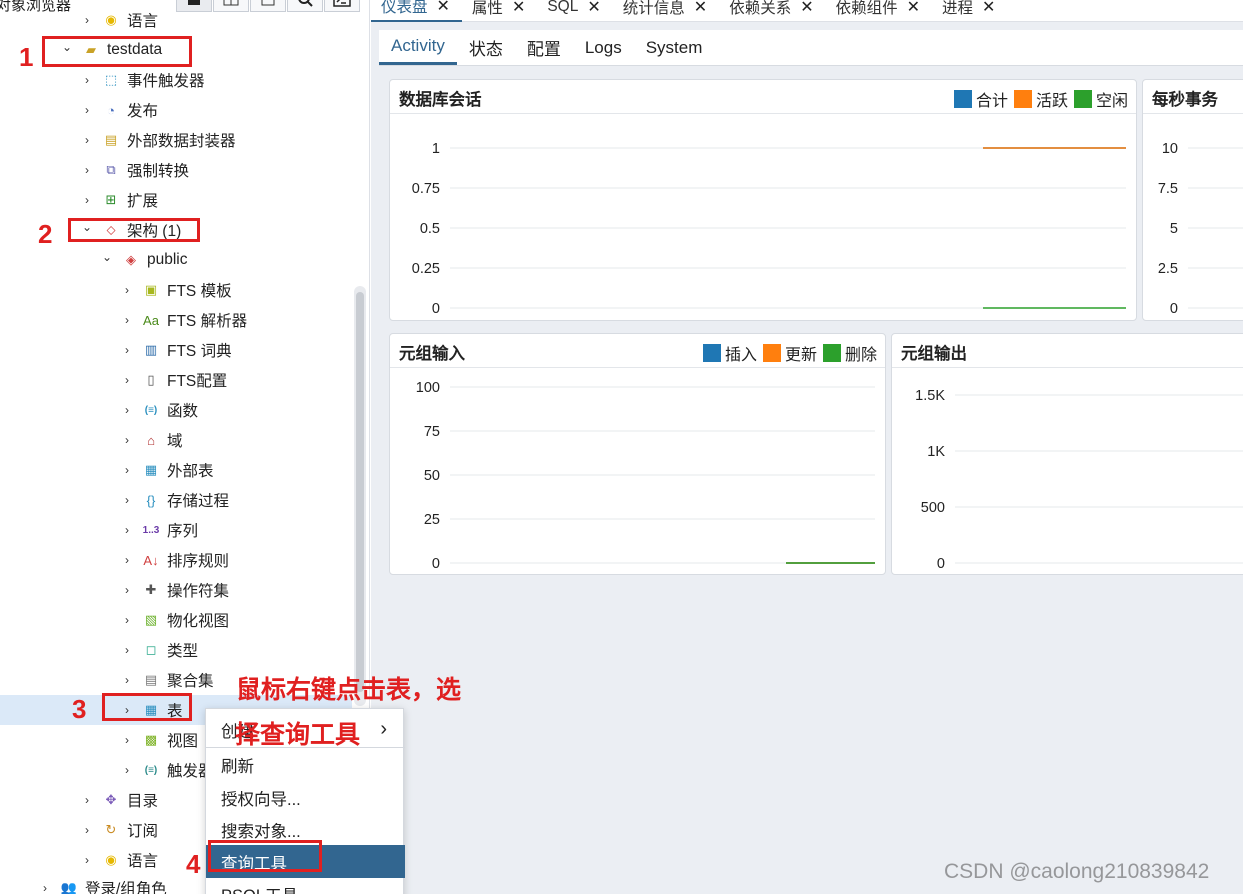 Image resolution: width=1243 pixels, height=894 pixels. What do you see at coordinates (653, 8) in the screenshot?
I see `main-tab-label: 统计信息` at bounding box center [653, 8].